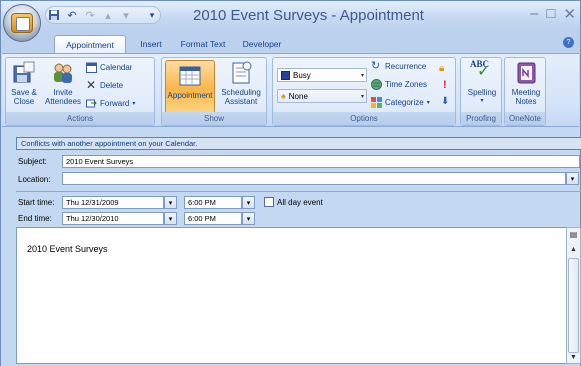 The width and height of the screenshot is (581, 366). I want to click on meeting-notes-label-1: Meeting, so click(526, 92).